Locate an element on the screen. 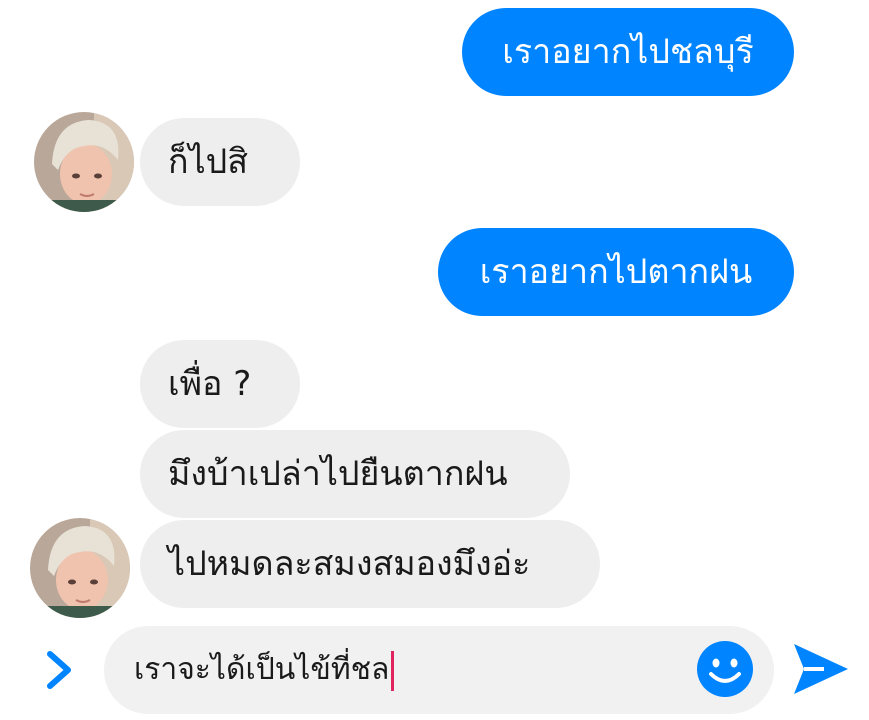  message-composer: เราจะได้เป็นไข้ที่ชล is located at coordinates (434, 670).